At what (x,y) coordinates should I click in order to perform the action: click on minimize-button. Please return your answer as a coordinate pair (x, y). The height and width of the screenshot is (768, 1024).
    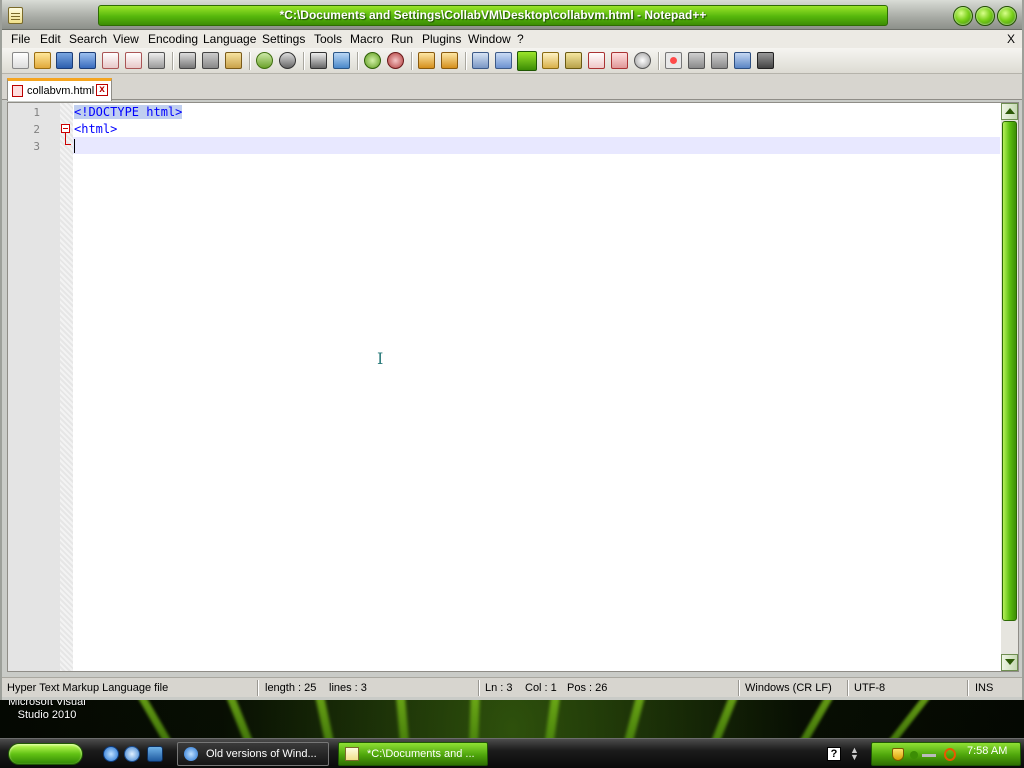
    Looking at the image, I should click on (963, 16).